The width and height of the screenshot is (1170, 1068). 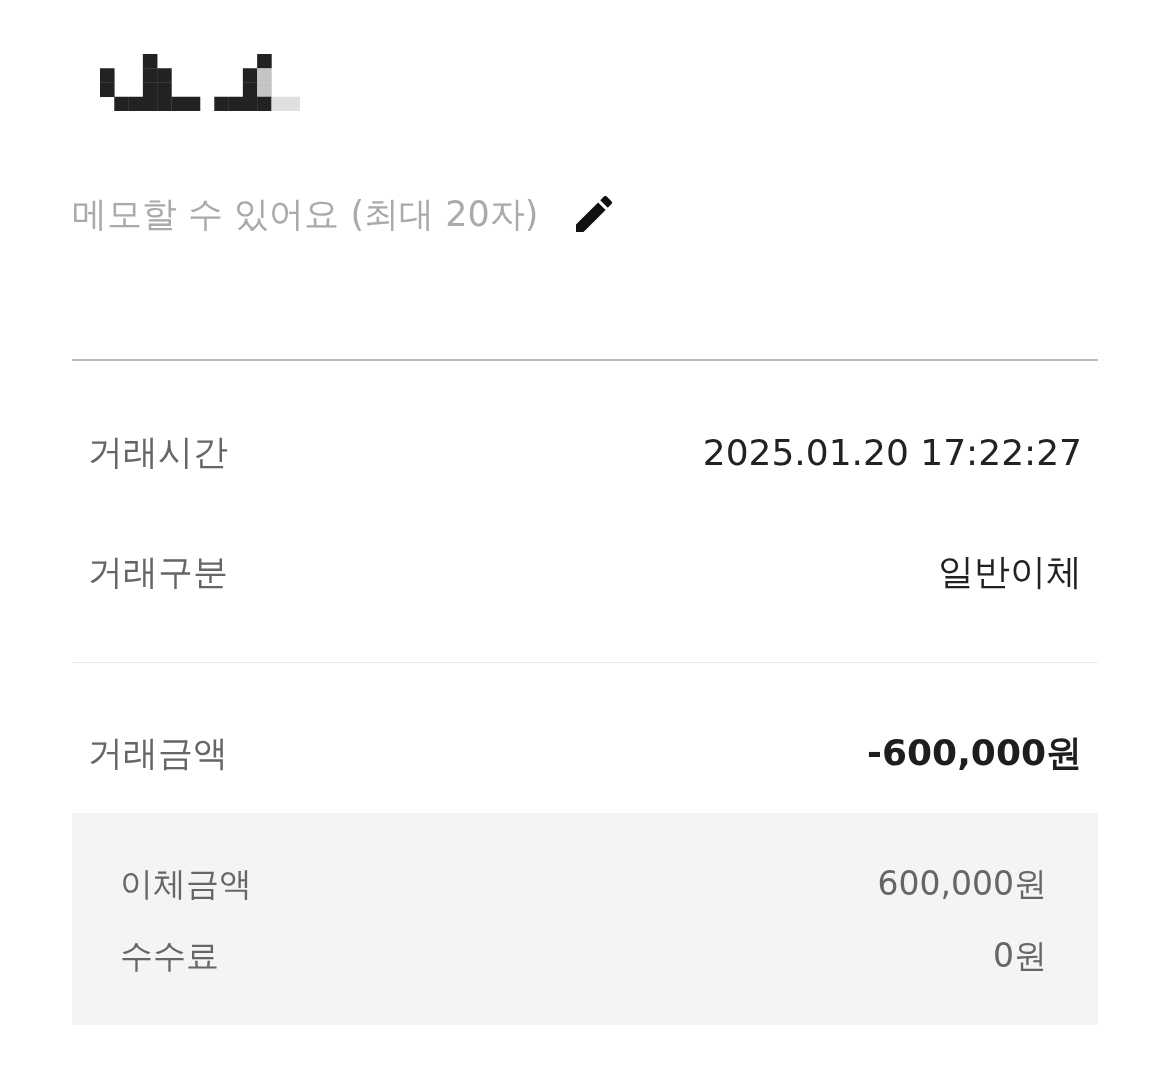 What do you see at coordinates (317, 214) in the screenshot?
I see `memo-field: 메모할 수 있어요 (최대 20자)` at bounding box center [317, 214].